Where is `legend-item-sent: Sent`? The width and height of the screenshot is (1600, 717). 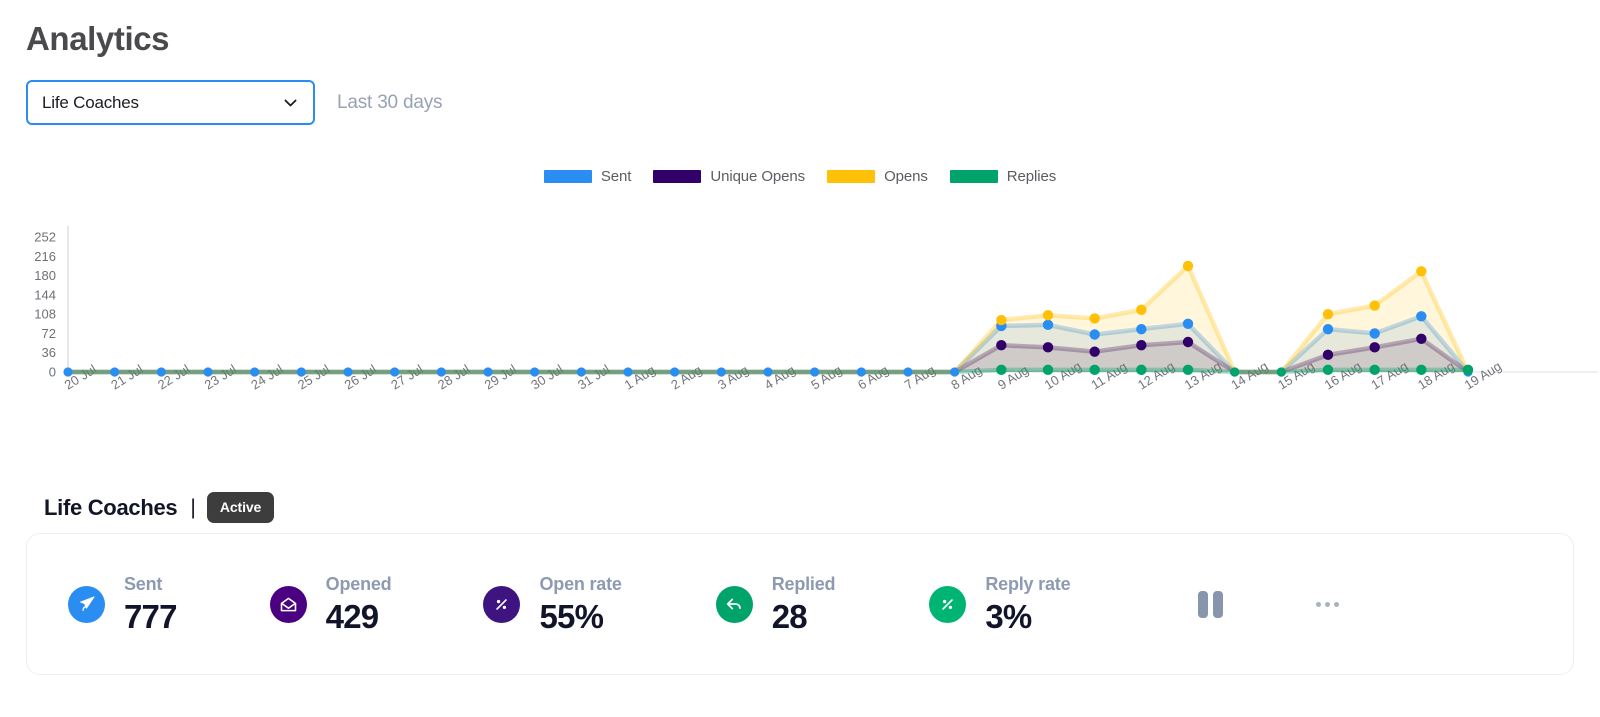
legend-item-sent: Sent is located at coordinates (587, 176).